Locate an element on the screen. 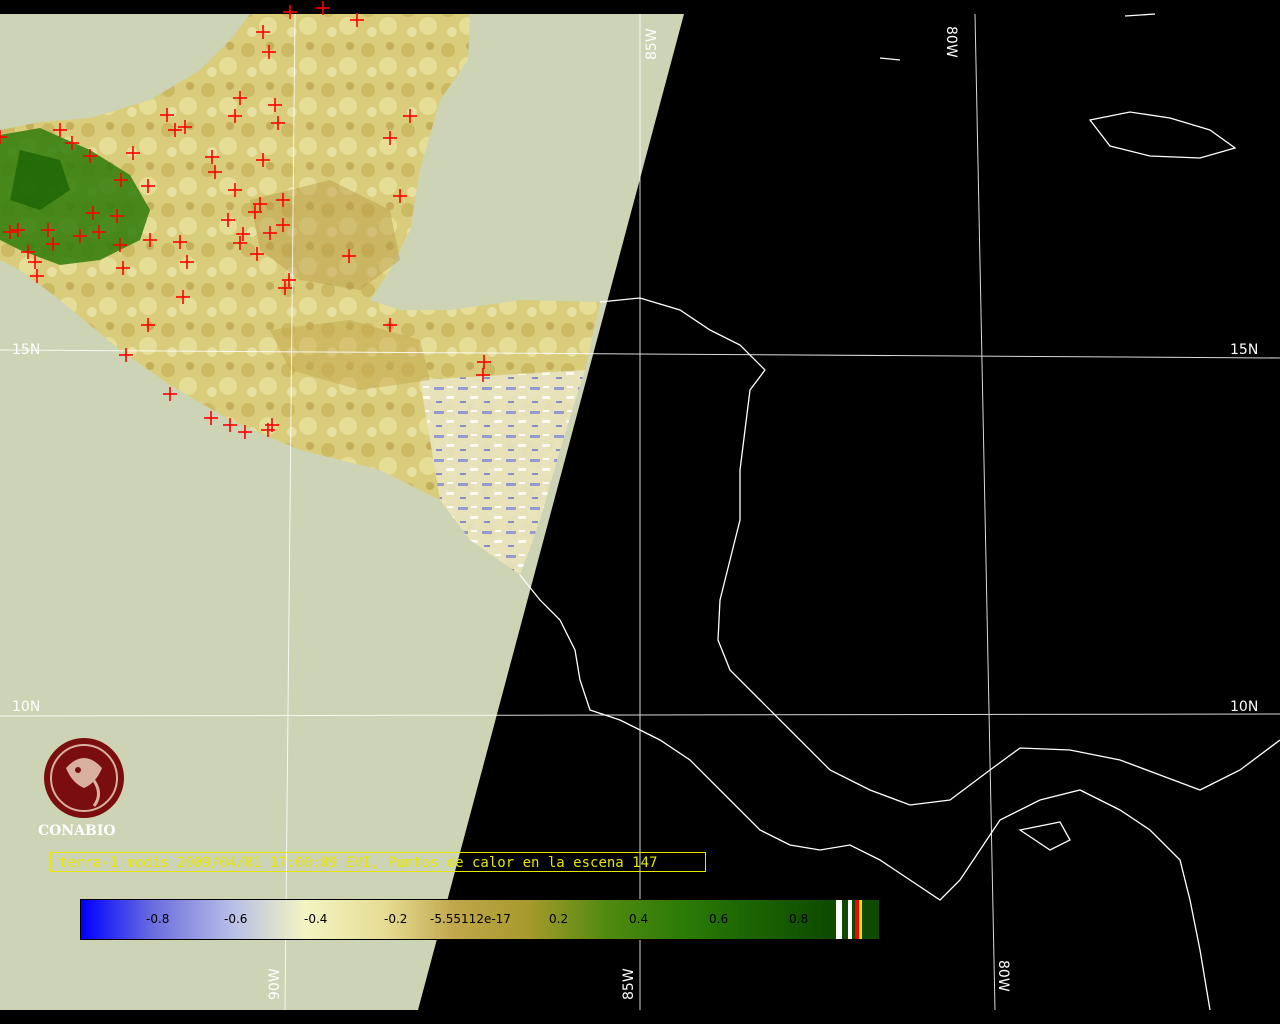 Image resolution: width=1280 pixels, height=1024 pixels. lon-label-85w-bottom: 85W is located at coordinates (629, 984).